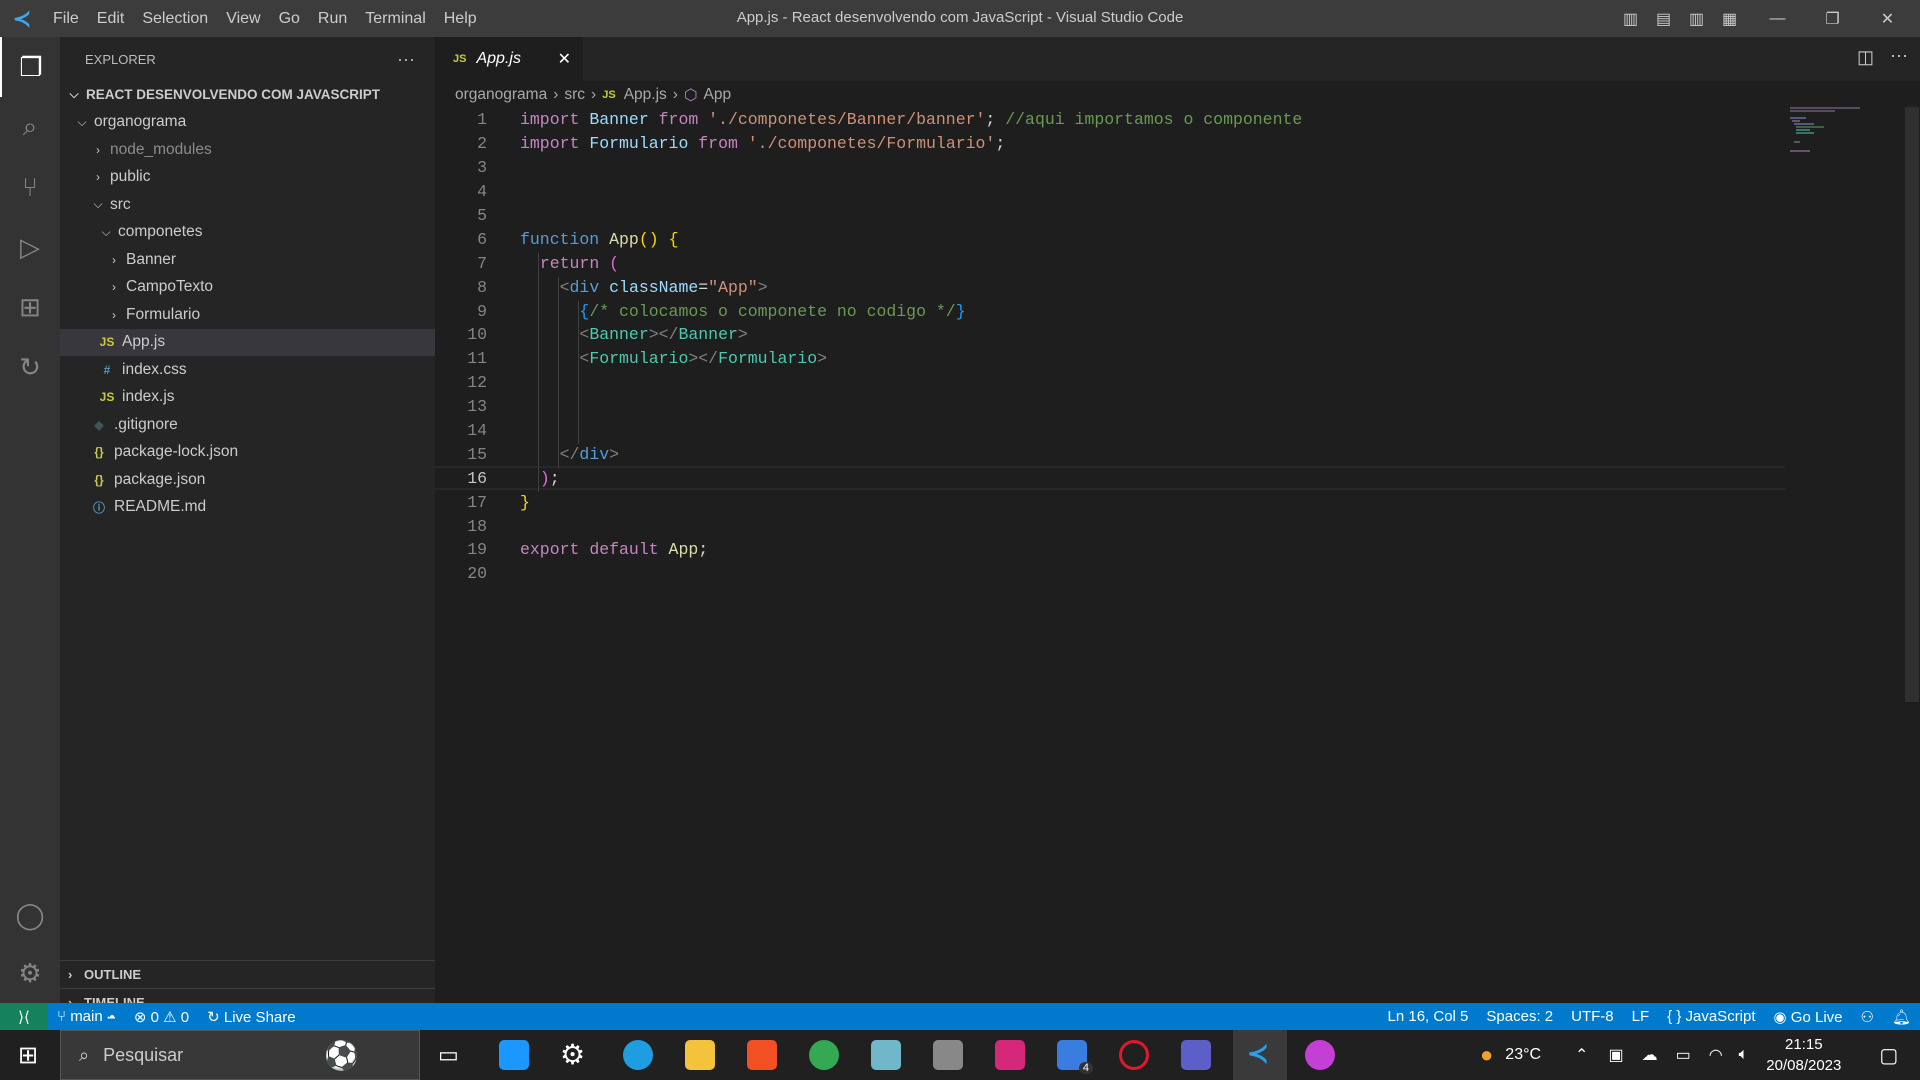  Describe the element at coordinates (824, 1055) in the screenshot. I see `chrome-icon` at that location.